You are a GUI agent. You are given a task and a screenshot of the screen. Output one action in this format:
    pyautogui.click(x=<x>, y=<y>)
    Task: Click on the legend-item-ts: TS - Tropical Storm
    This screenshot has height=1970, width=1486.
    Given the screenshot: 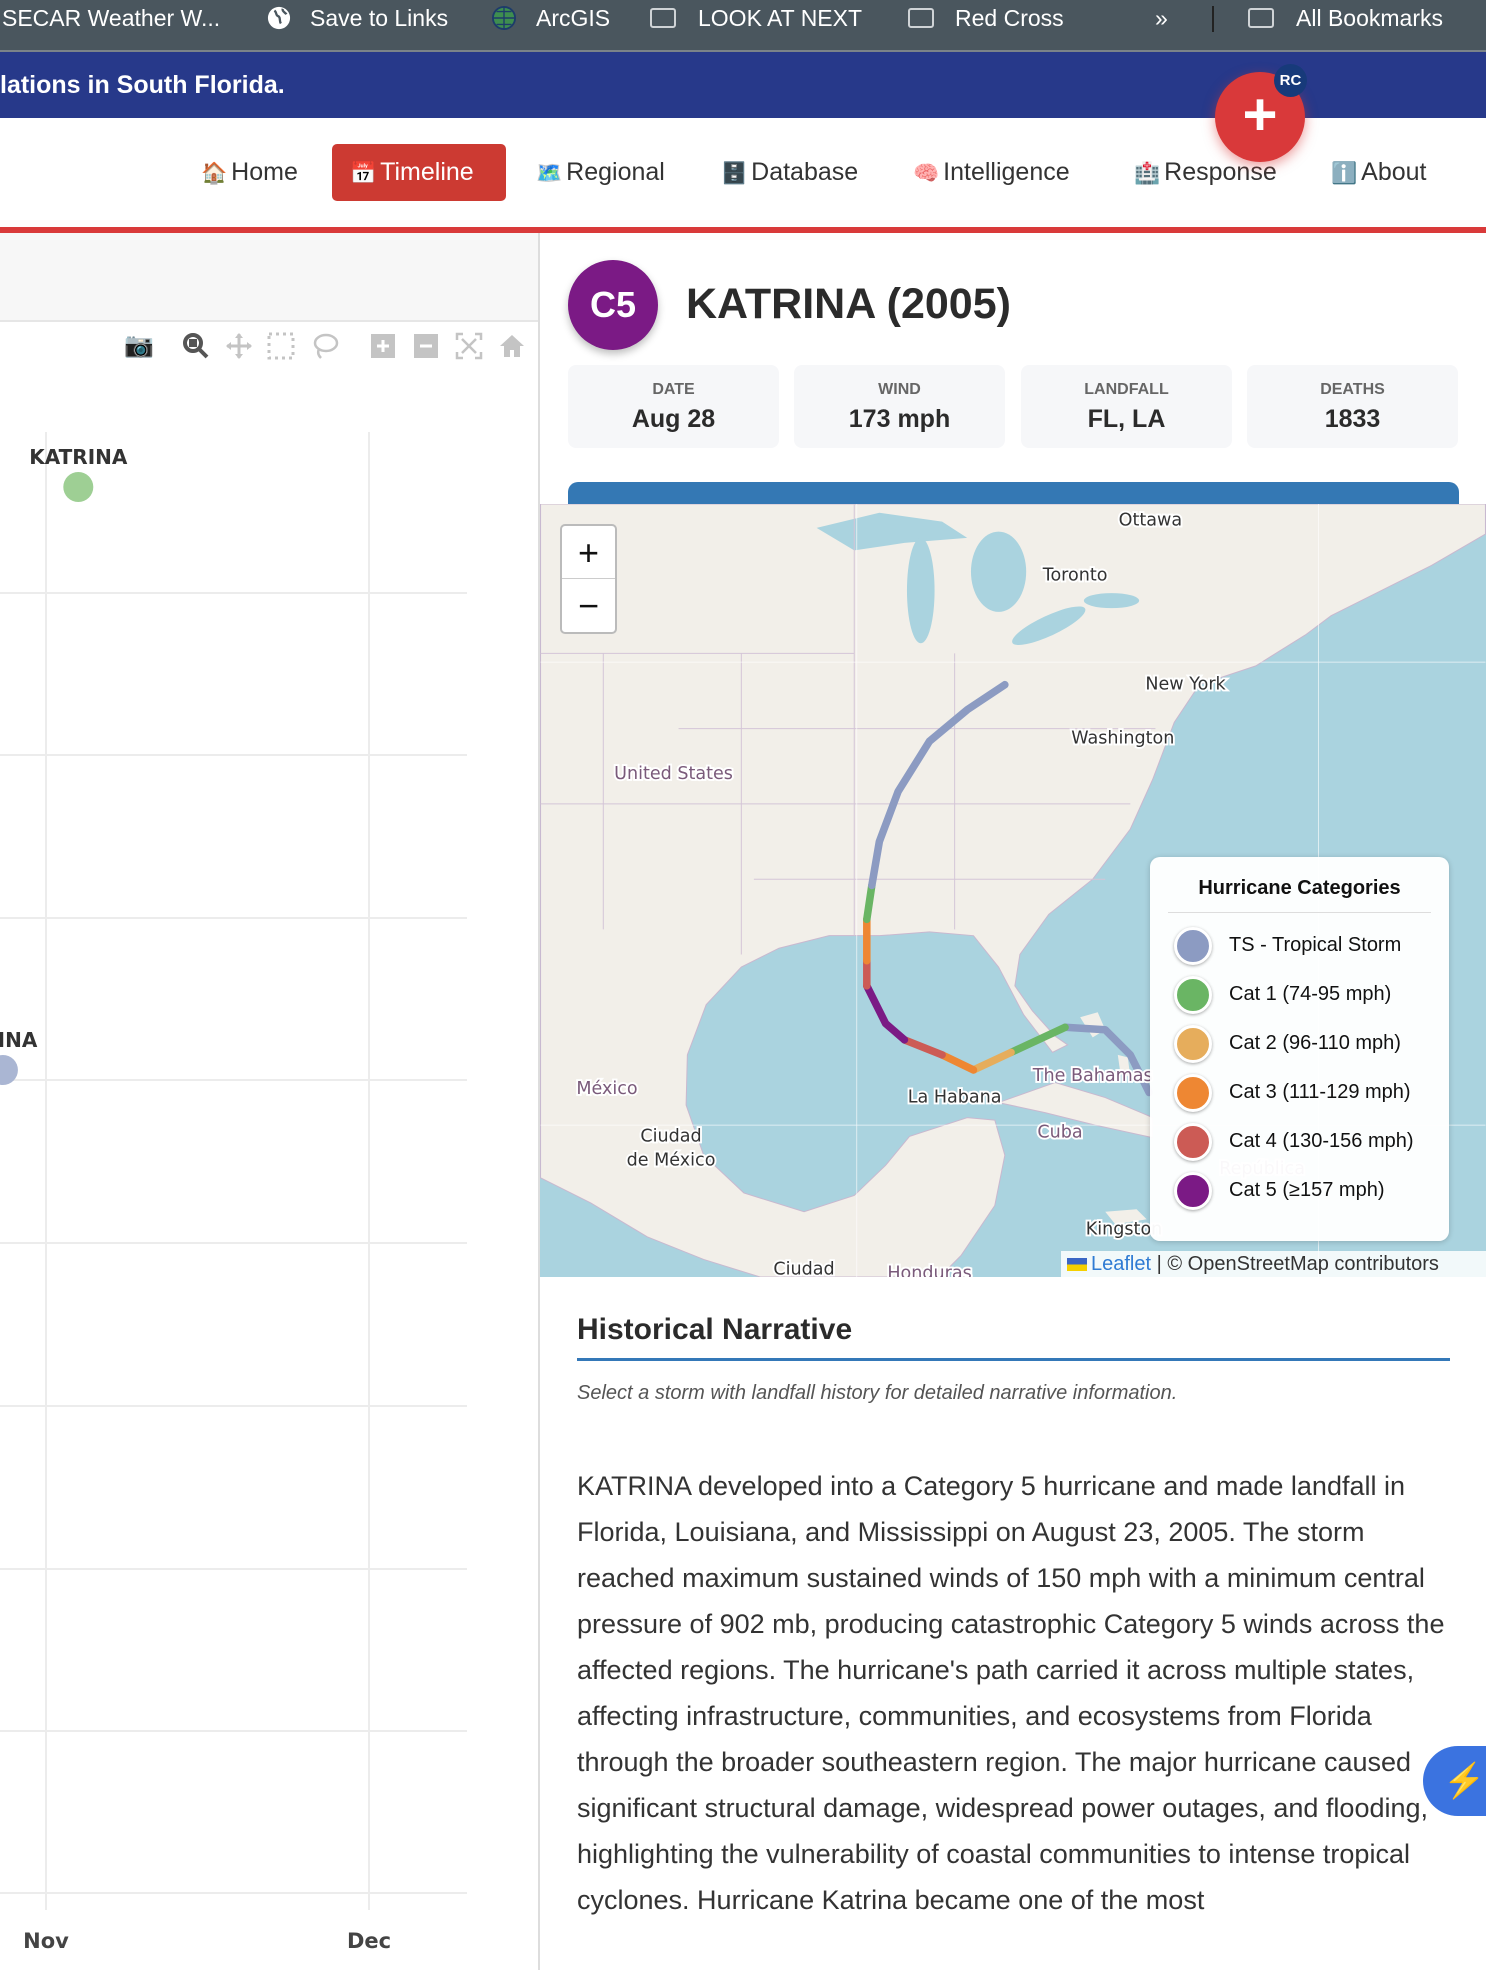 What is the action you would take?
    pyautogui.click(x=1299, y=945)
    